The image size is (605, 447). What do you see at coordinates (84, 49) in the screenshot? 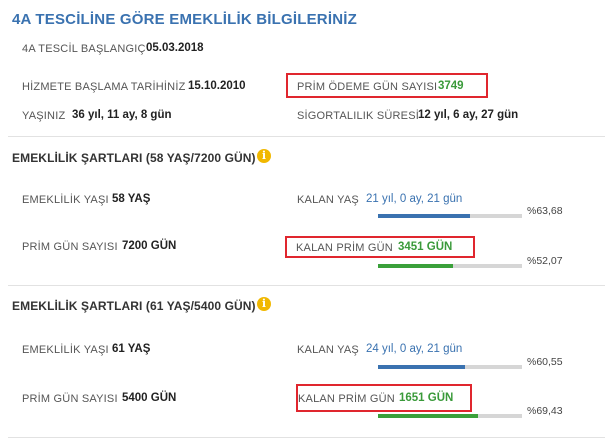
I see `tescil-start-label: 4A TESCİL BAŞLANGIÇ` at bounding box center [84, 49].